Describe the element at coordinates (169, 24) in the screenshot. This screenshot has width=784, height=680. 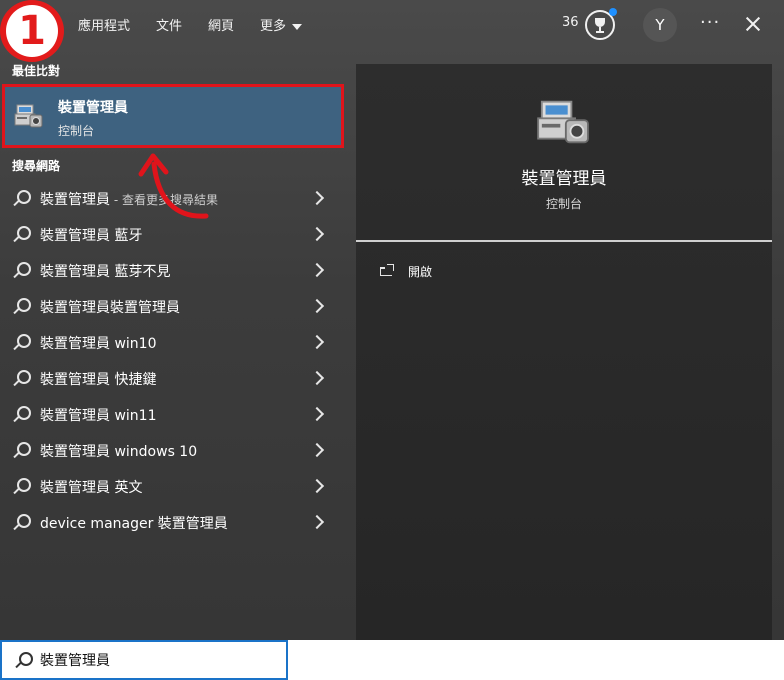
I see `tab-documents: 文件` at that location.